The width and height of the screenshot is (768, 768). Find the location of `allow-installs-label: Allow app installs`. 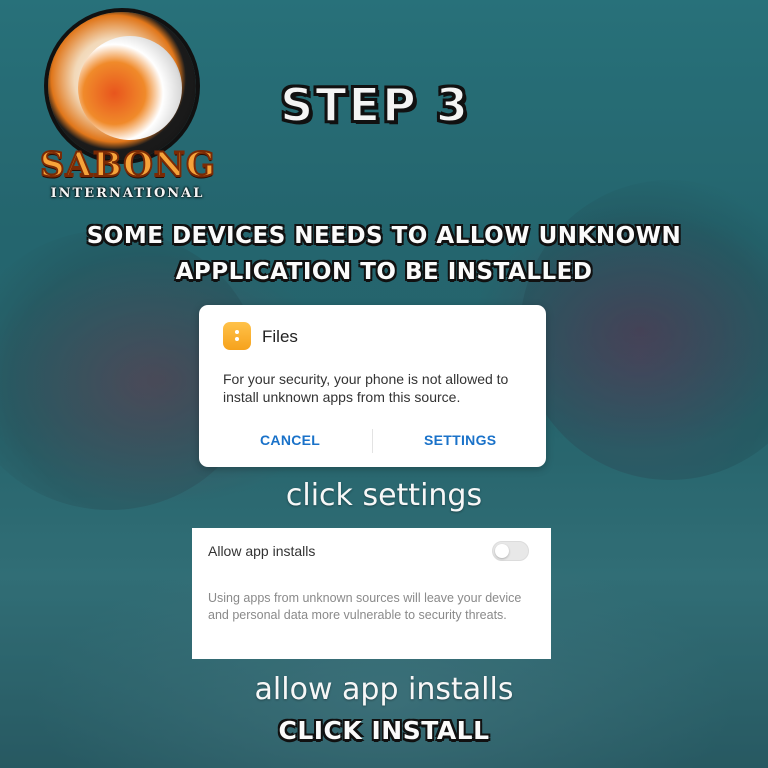

allow-installs-label: Allow app installs is located at coordinates (262, 551).